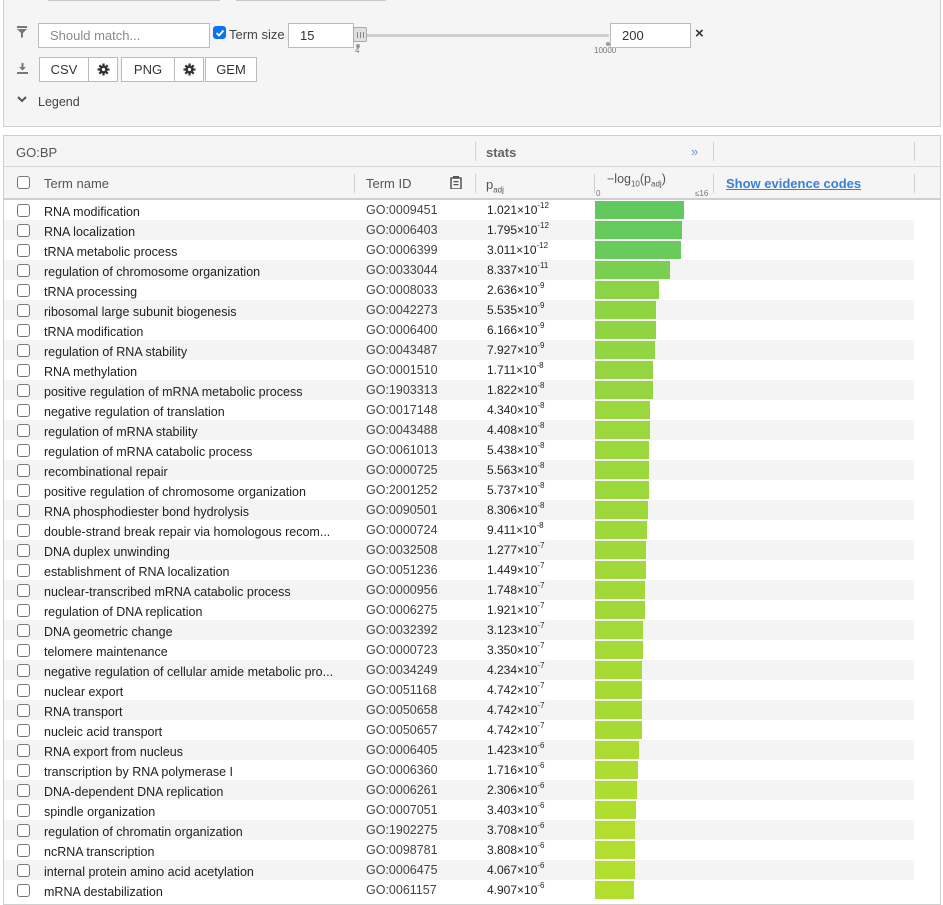  I want to click on term-id: GO:0061013, so click(402, 450).